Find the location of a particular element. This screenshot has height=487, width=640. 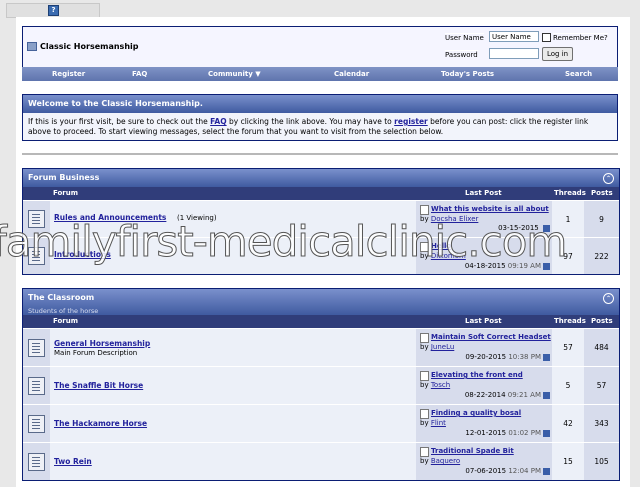

password-input is located at coordinates (514, 53).